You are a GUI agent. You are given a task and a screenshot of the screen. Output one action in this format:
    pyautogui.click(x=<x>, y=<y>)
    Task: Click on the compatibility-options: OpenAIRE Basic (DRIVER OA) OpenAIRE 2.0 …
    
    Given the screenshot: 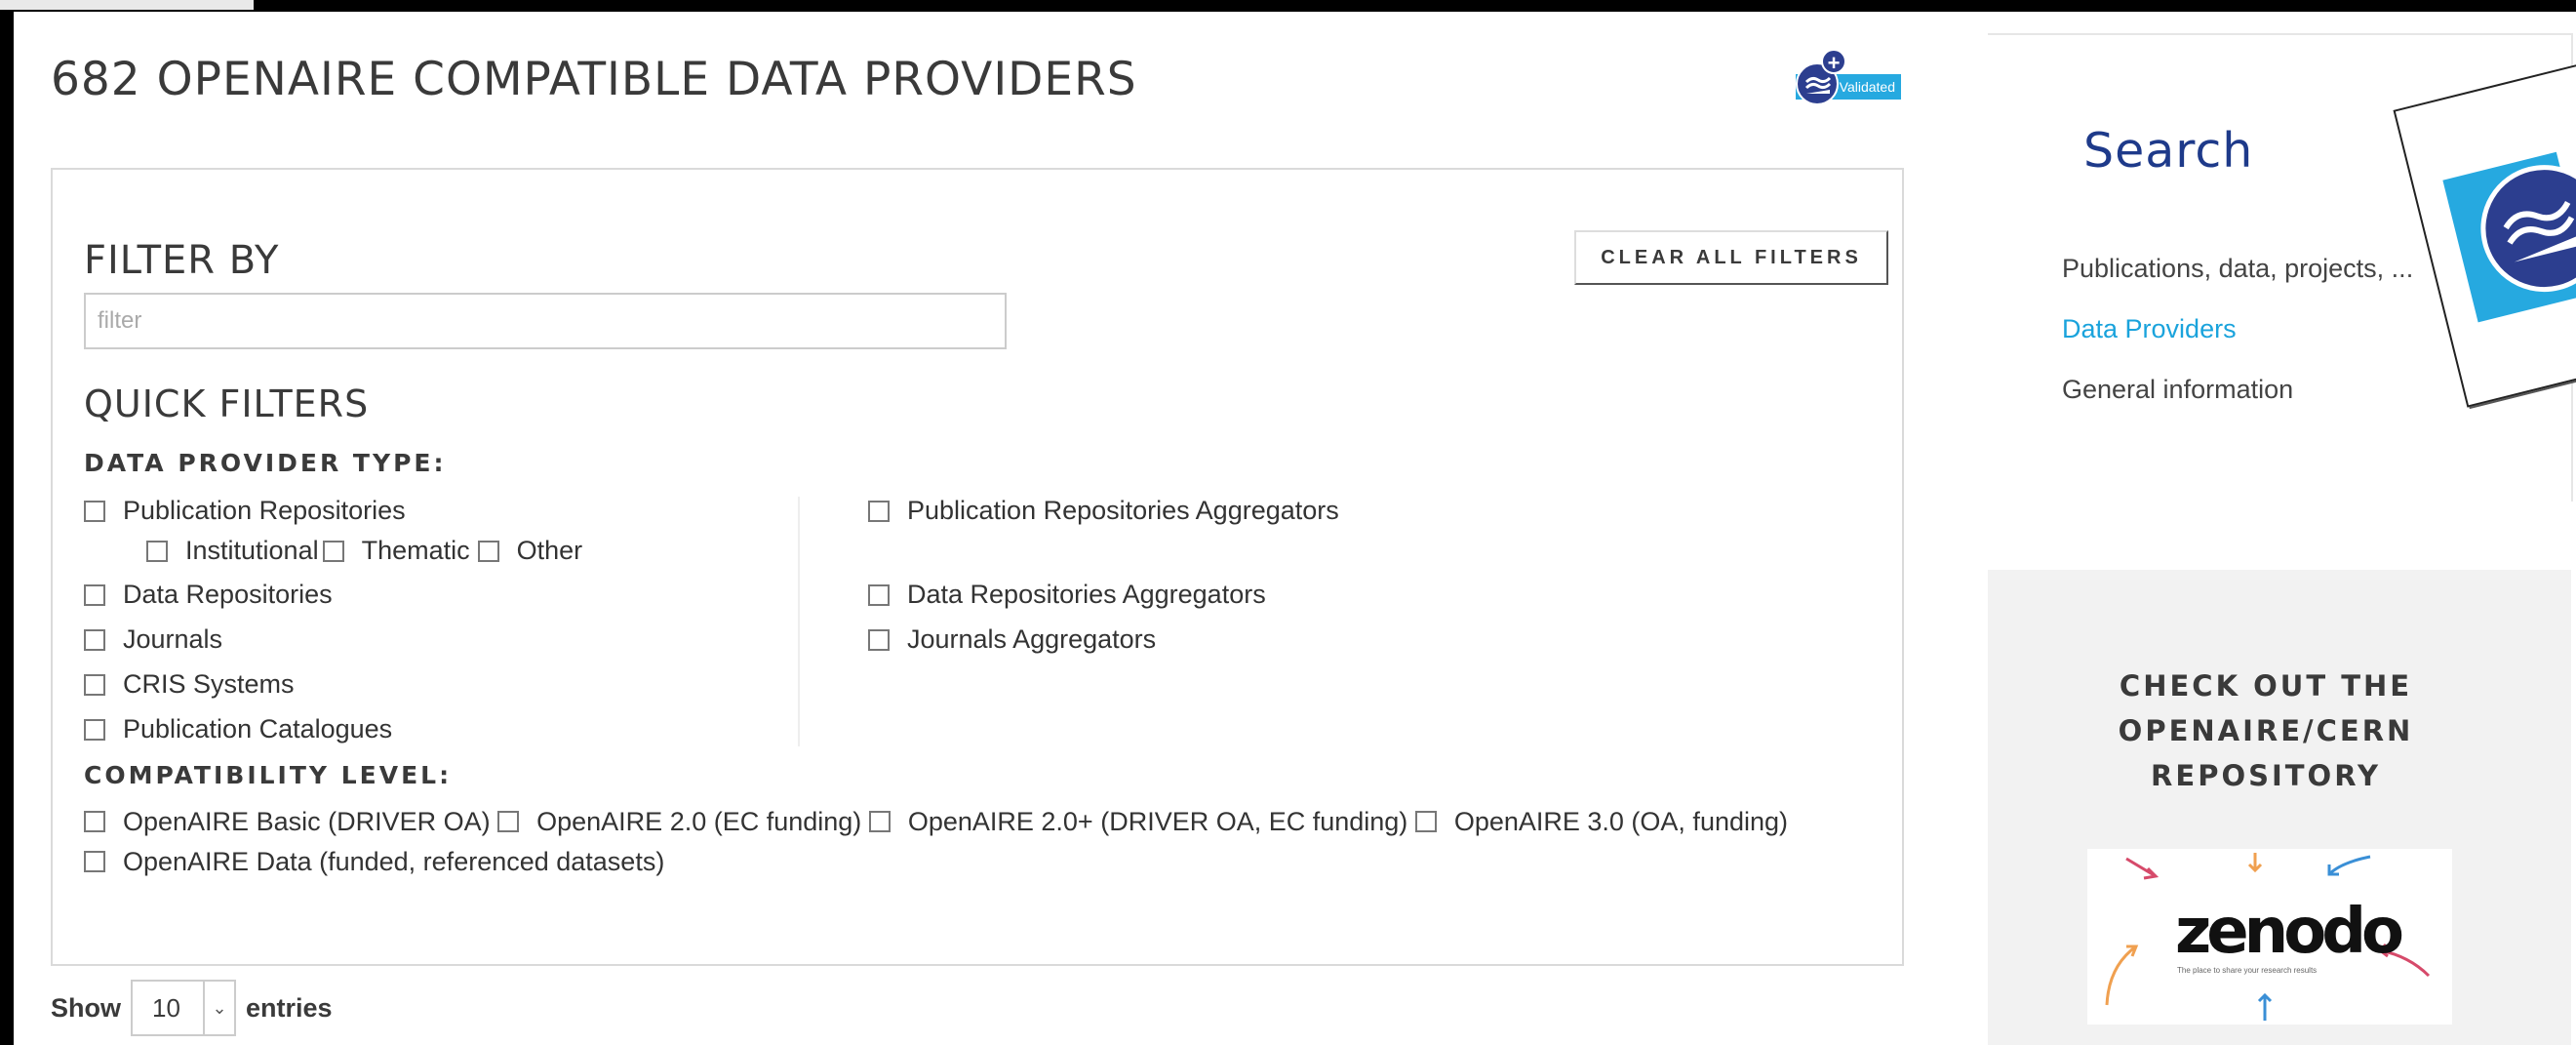 What is the action you would take?
    pyautogui.click(x=991, y=842)
    